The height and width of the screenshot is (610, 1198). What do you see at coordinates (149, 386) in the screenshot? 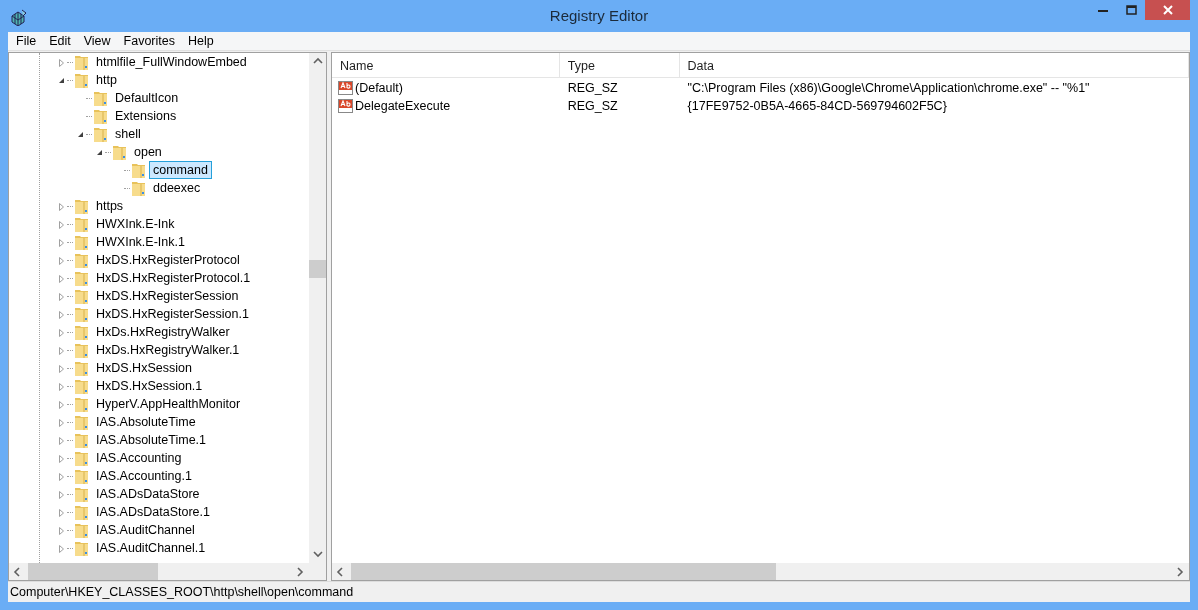
I see `tree-item: HxDS.HxSession.1` at bounding box center [149, 386].